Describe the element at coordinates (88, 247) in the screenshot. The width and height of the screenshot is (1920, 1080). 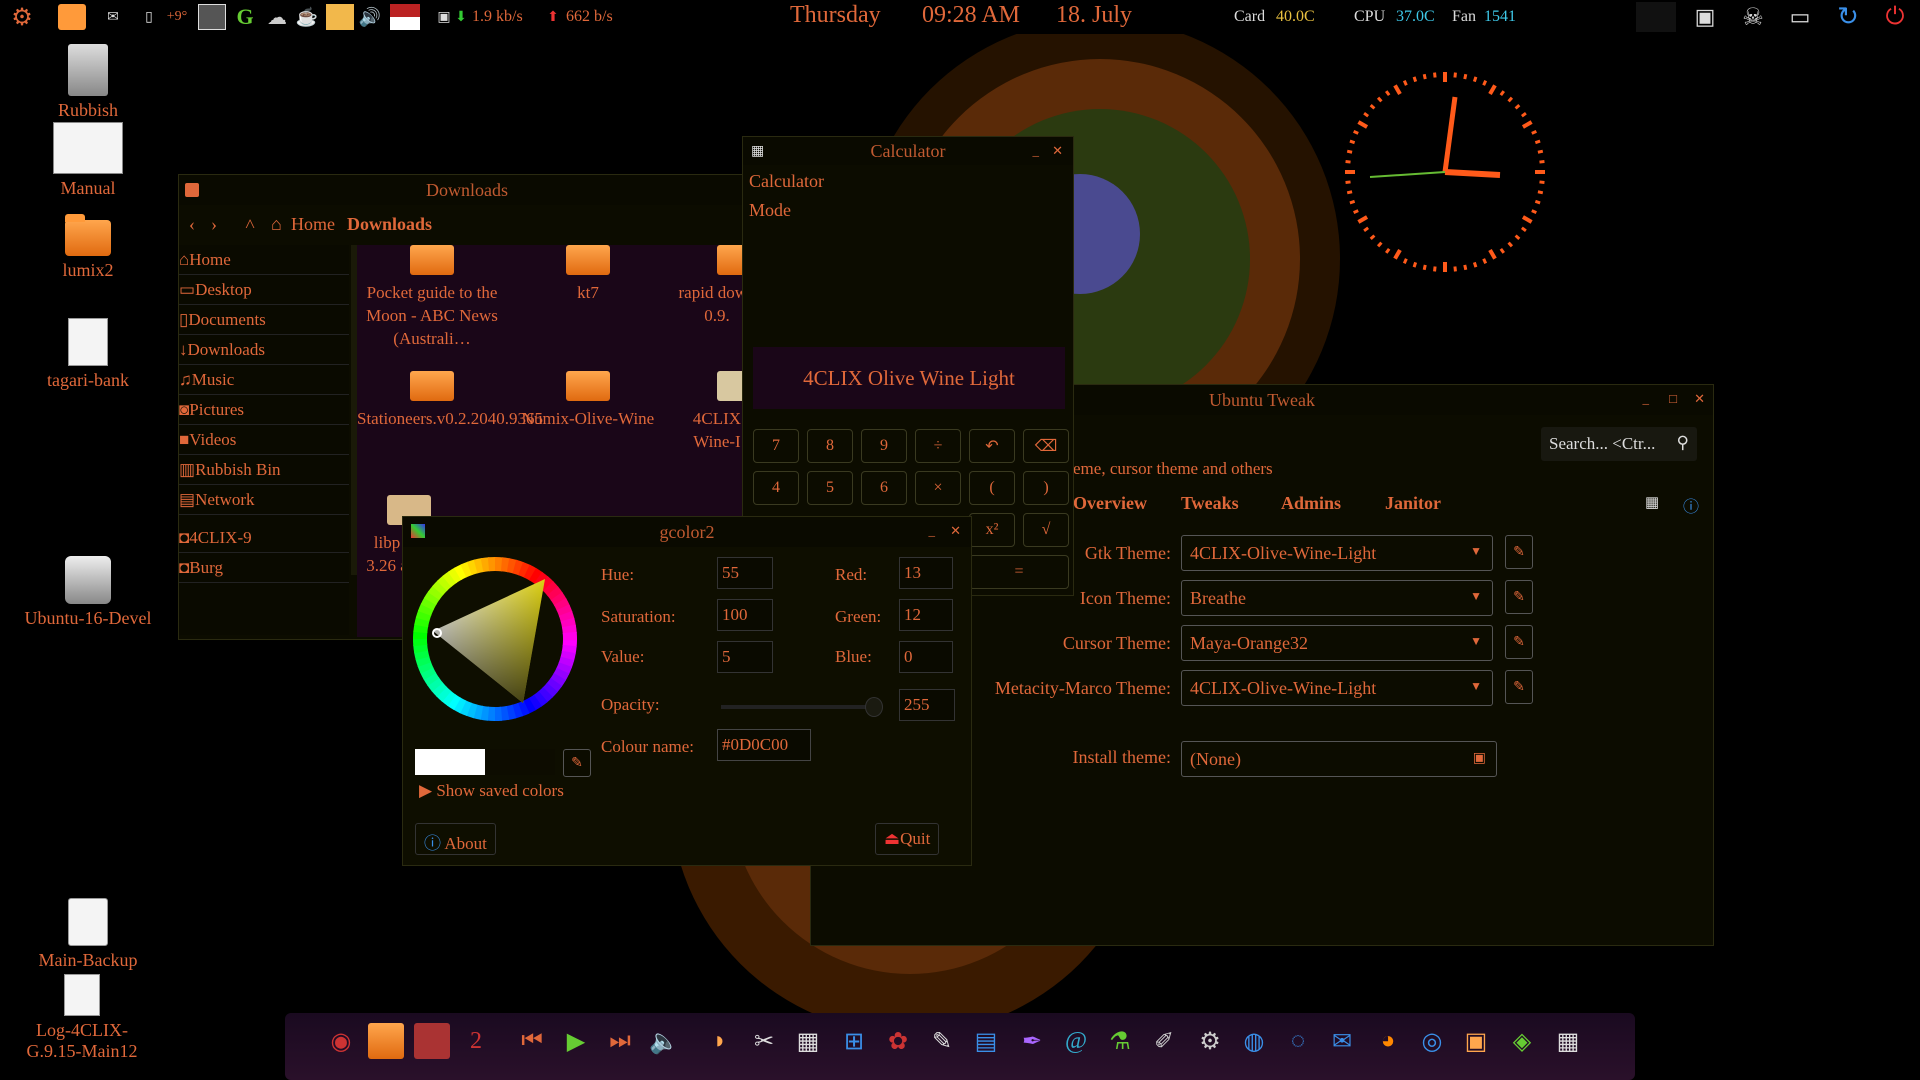
I see `desktop-icon-lumix2: lumix2` at that location.